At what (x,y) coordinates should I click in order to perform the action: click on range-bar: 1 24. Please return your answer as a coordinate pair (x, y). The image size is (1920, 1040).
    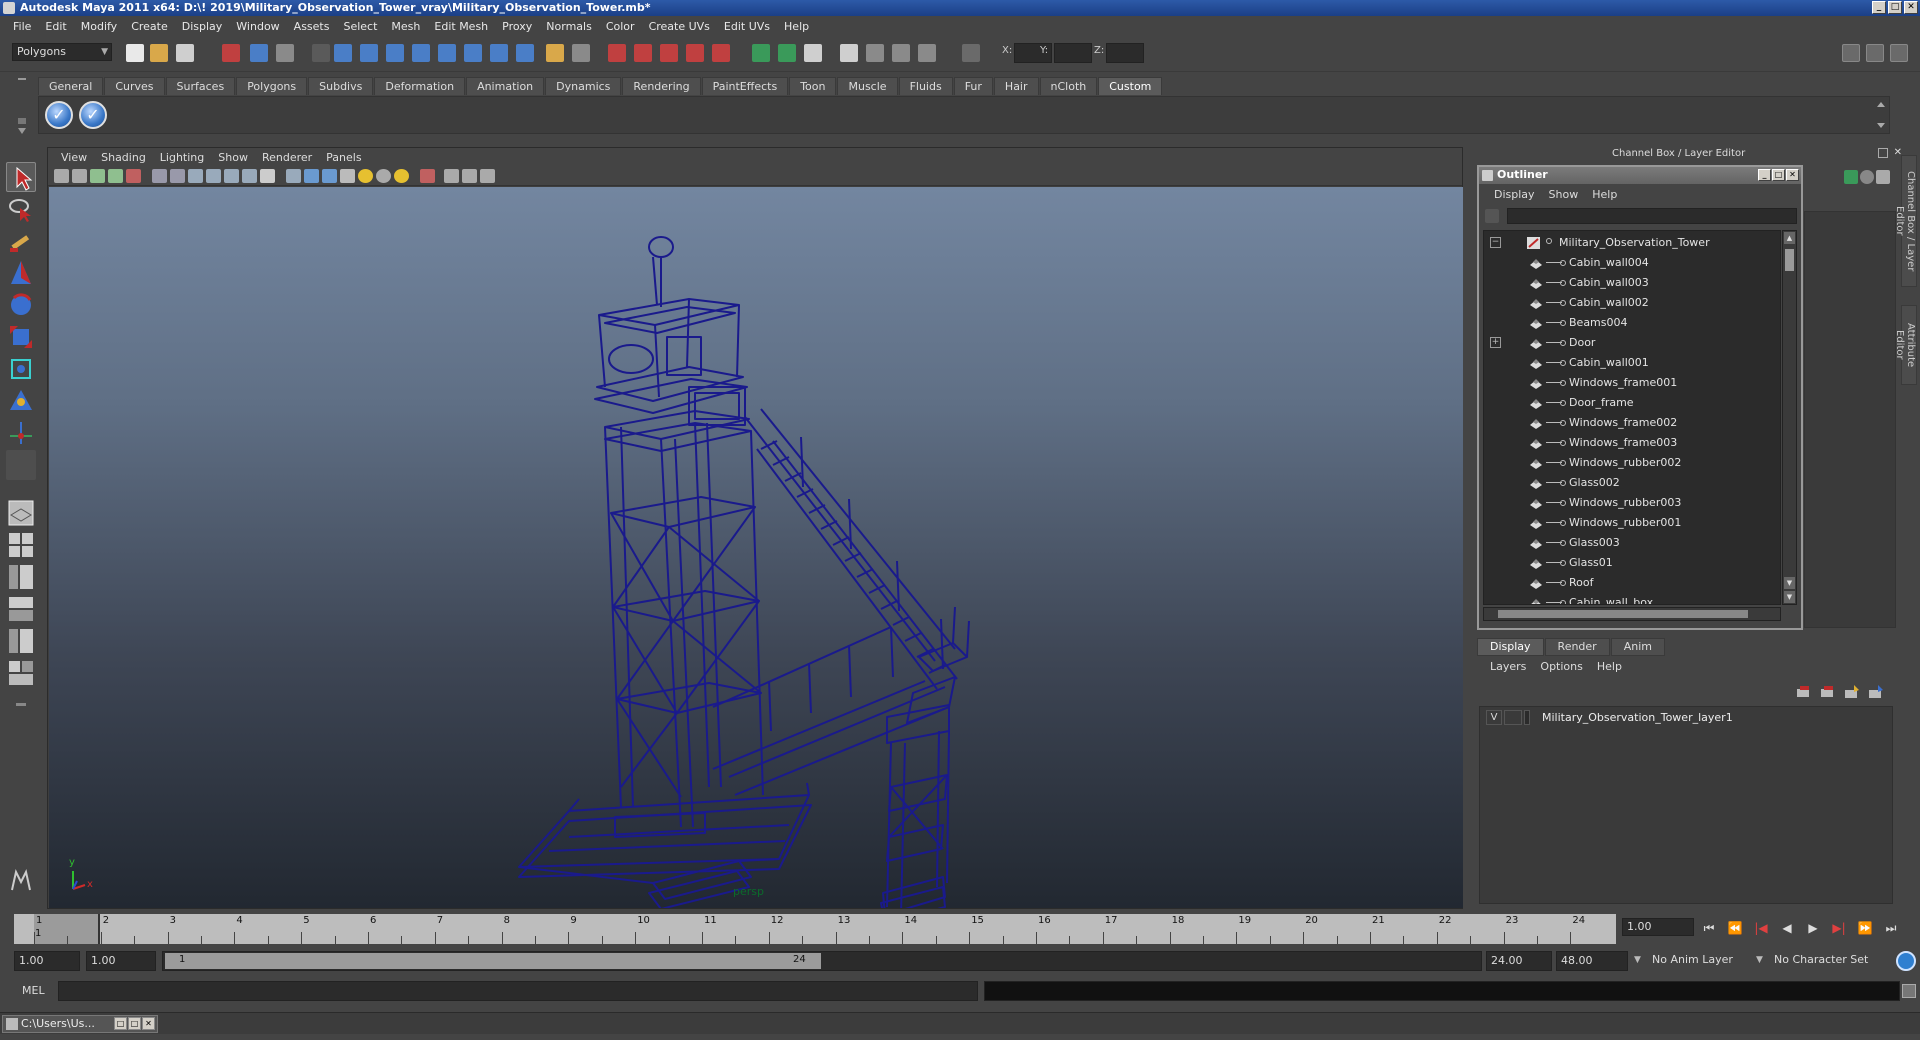
    Looking at the image, I should click on (822, 961).